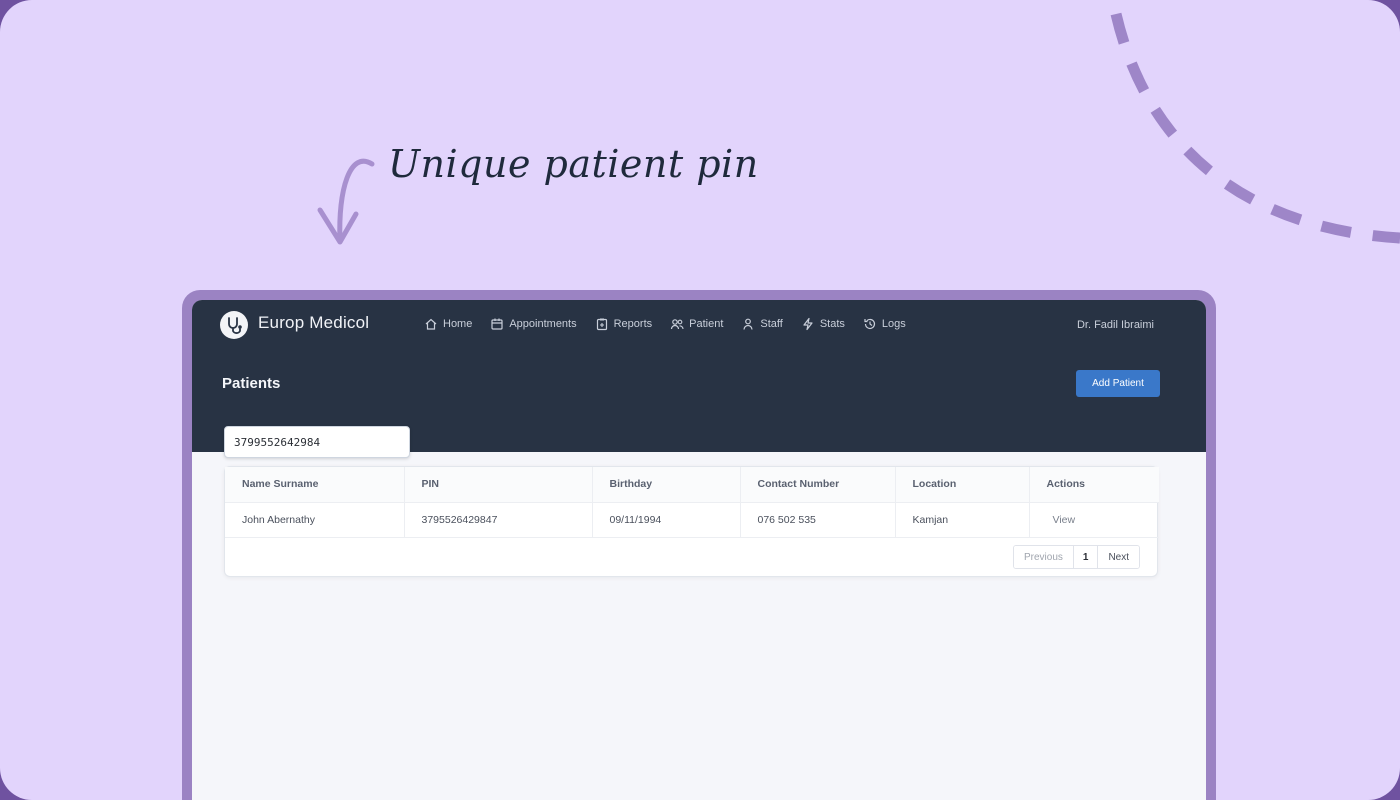 This screenshot has width=1400, height=800. I want to click on stethoscope-logo-icon, so click(234, 325).